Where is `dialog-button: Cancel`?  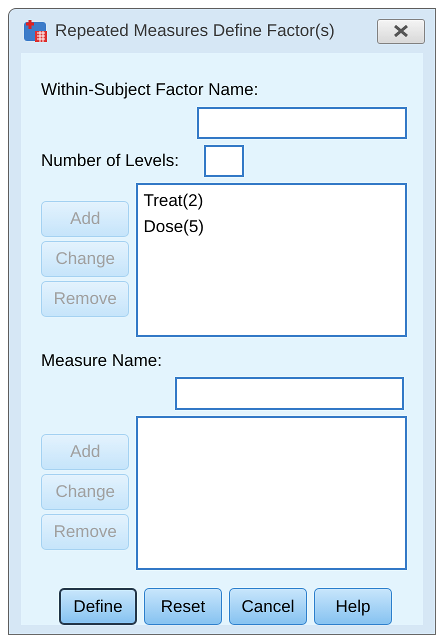 dialog-button: Cancel is located at coordinates (268, 606).